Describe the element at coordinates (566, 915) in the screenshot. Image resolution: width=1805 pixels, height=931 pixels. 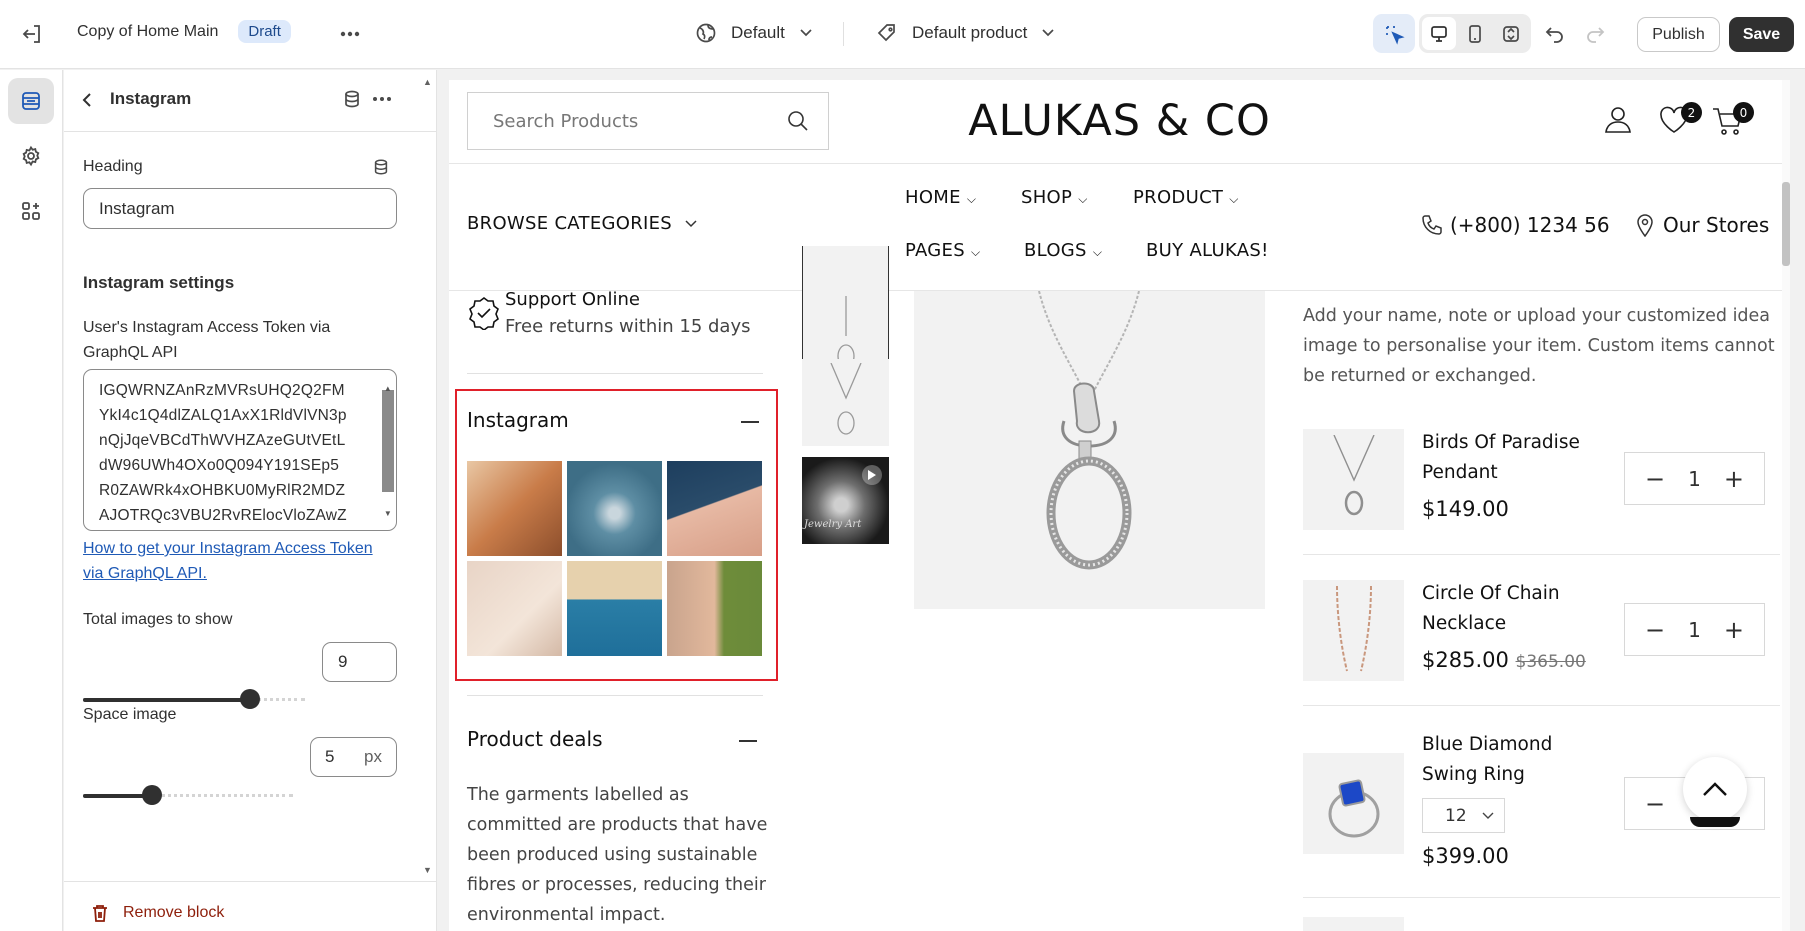
I see `deals-line: environmental impact.` at that location.